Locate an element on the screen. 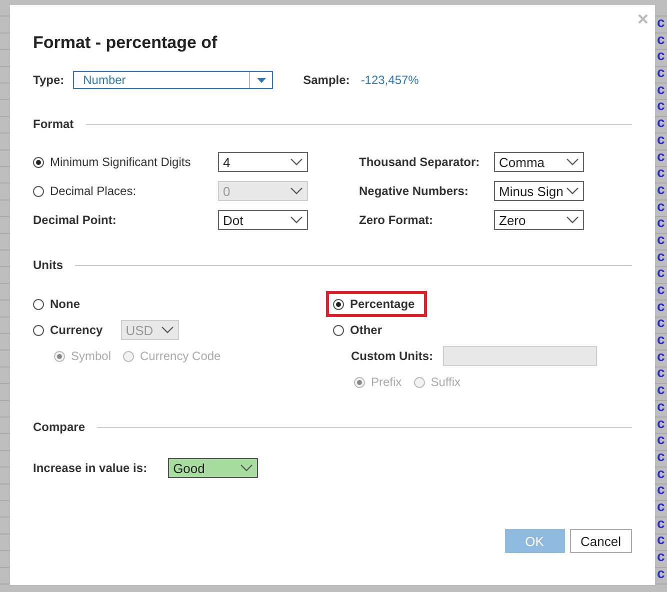 Image resolution: width=667 pixels, height=592 pixels. caret-icon is located at coordinates (261, 80).